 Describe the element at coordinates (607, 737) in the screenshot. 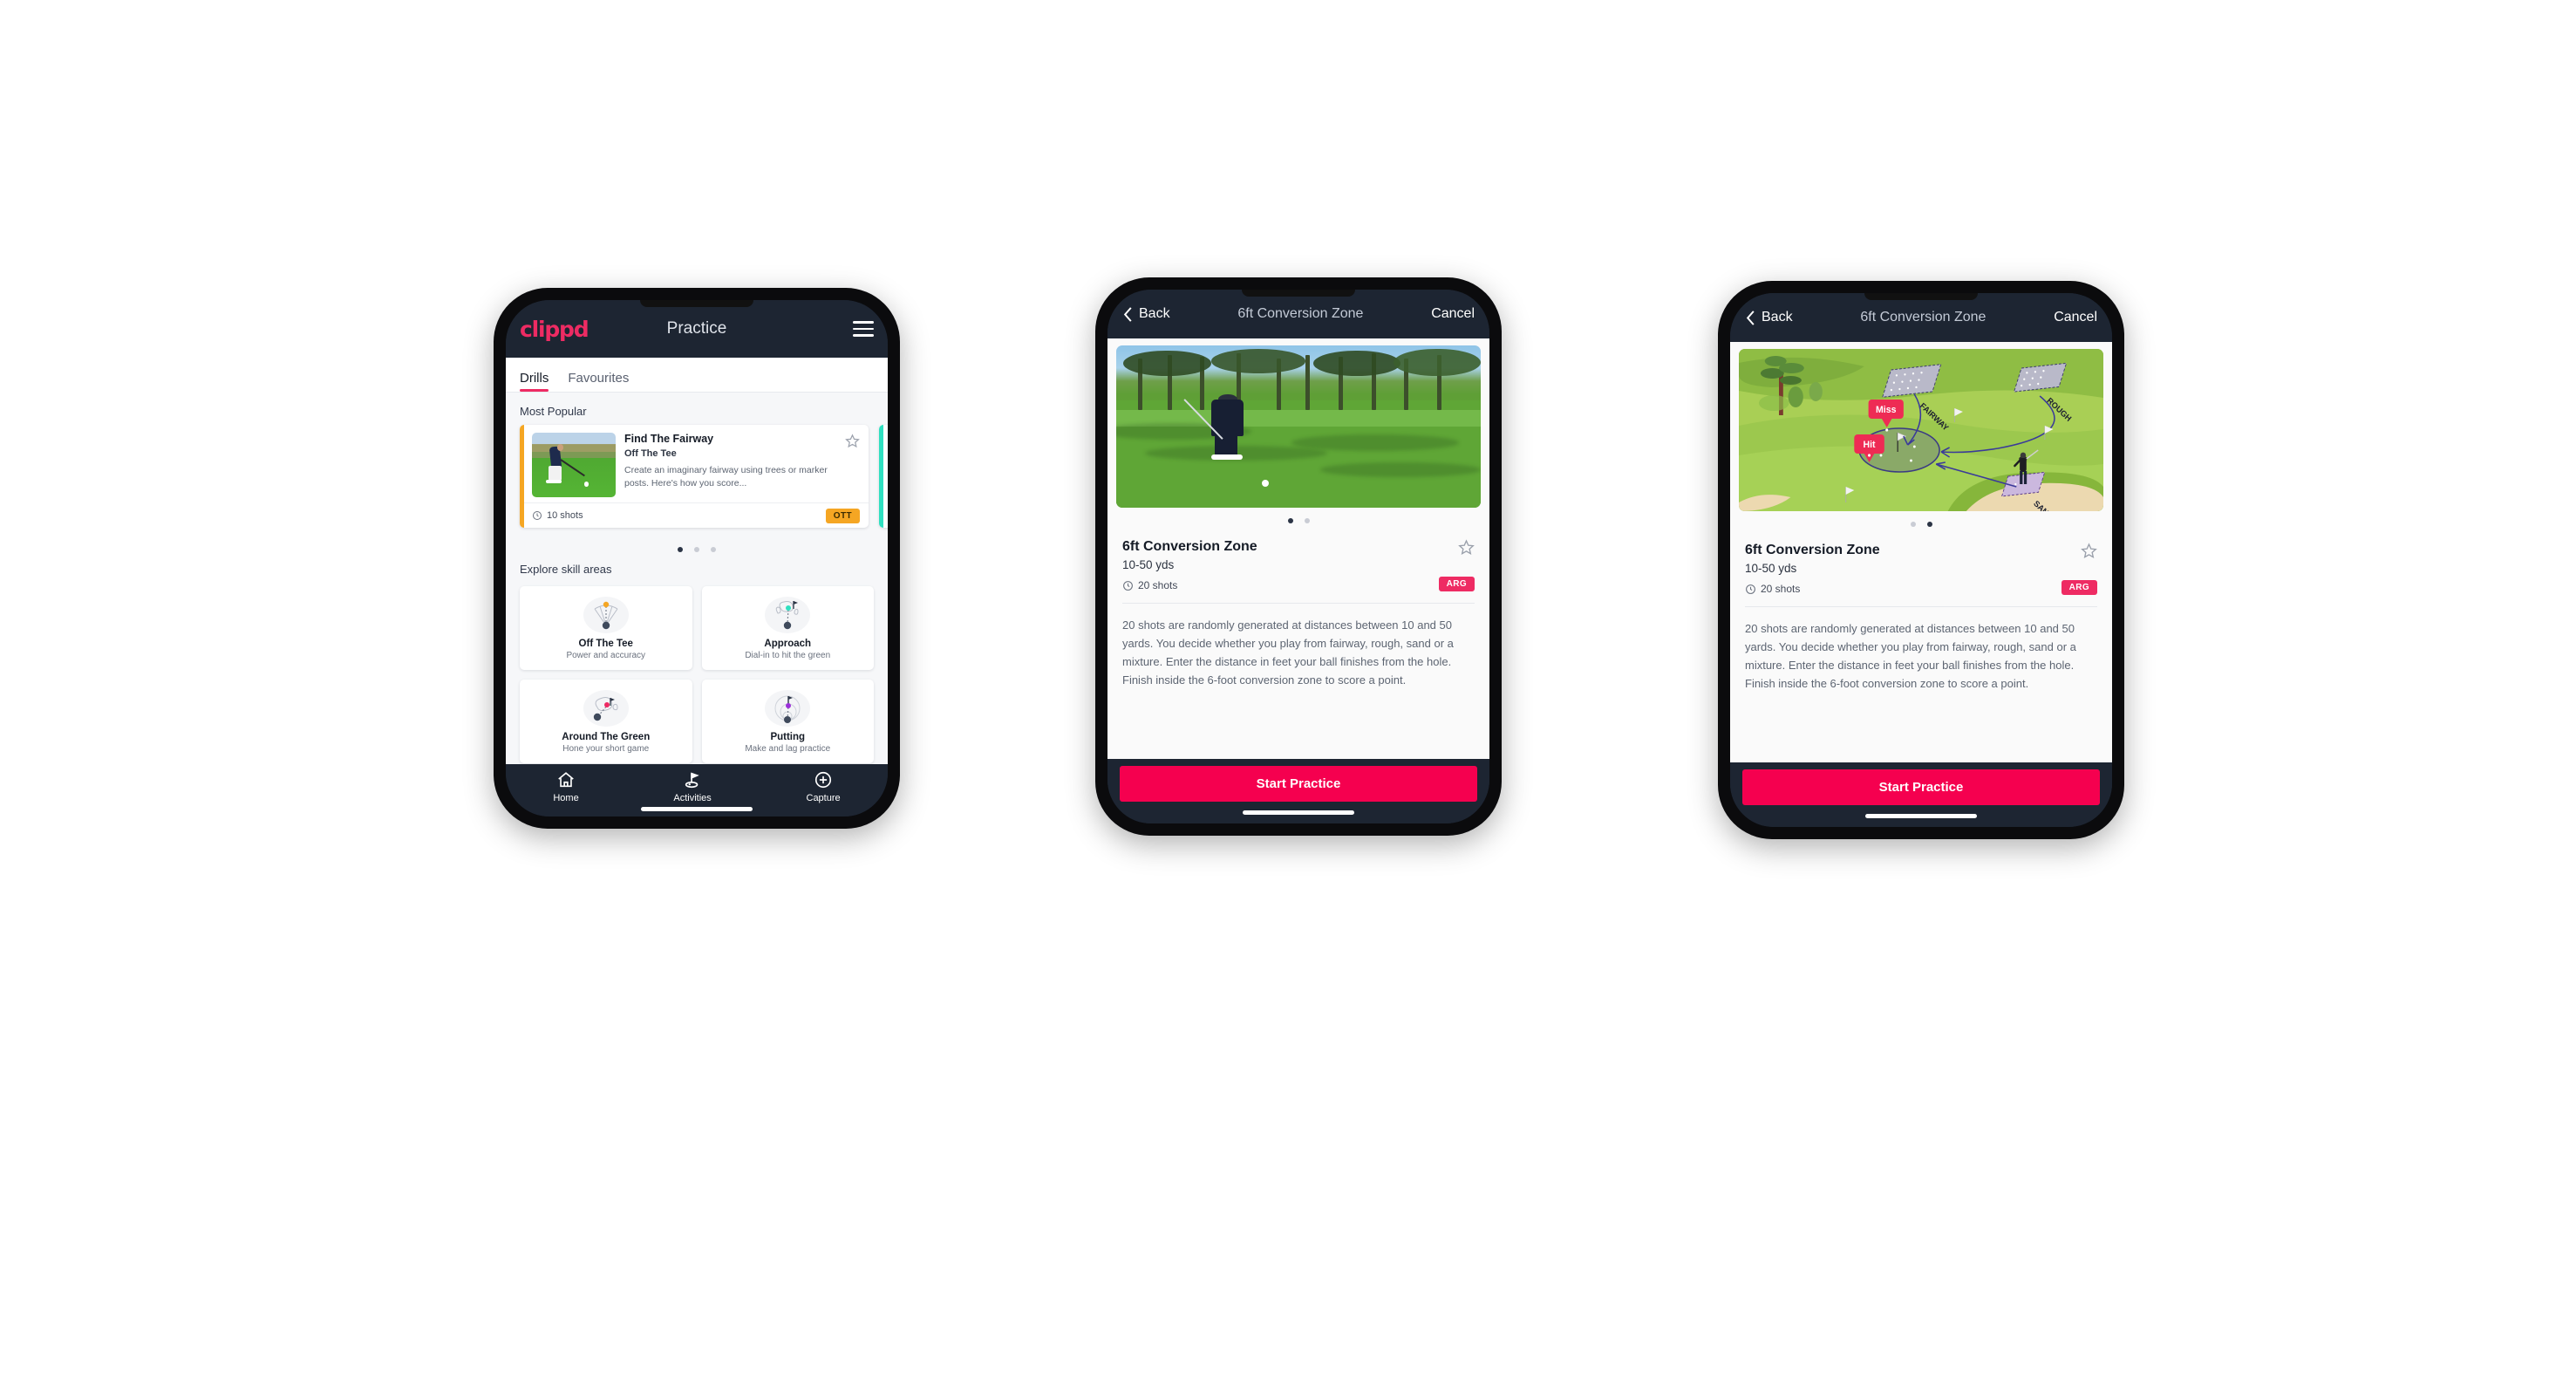

I see `skill-name: Around The Green` at that location.